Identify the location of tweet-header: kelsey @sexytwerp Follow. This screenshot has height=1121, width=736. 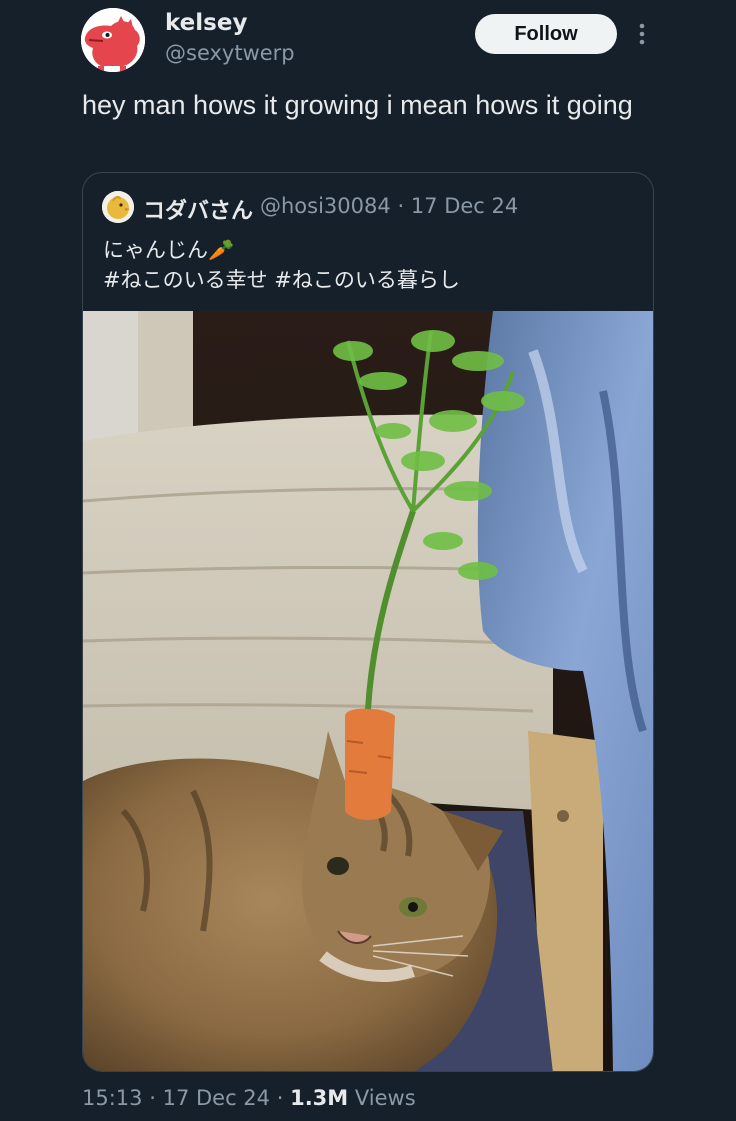
(368, 40).